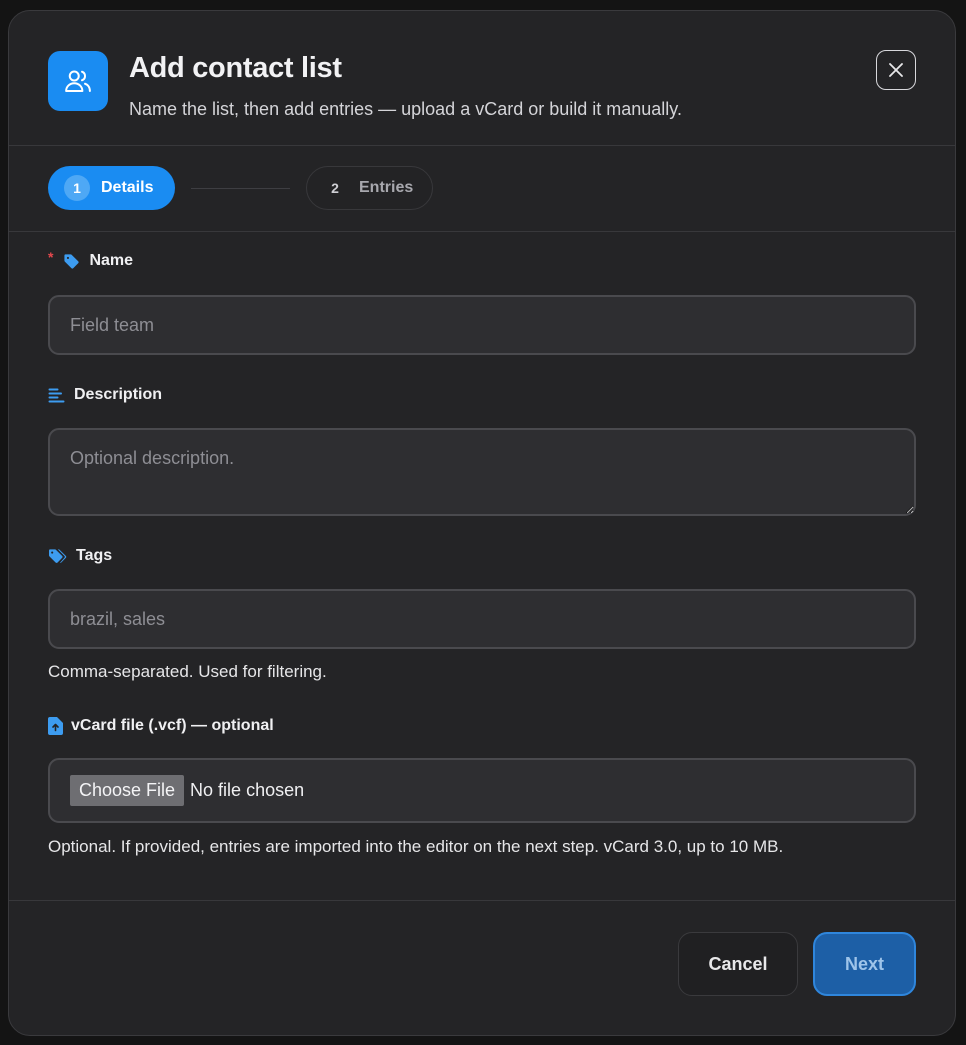 This screenshot has height=1045, width=966. I want to click on step-details: 1 Details, so click(111, 188).